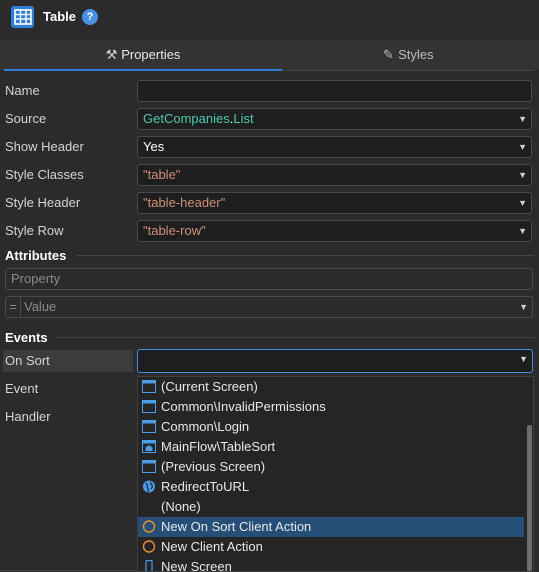  What do you see at coordinates (269, 17) in the screenshot?
I see `panel-header: Table ?` at bounding box center [269, 17].